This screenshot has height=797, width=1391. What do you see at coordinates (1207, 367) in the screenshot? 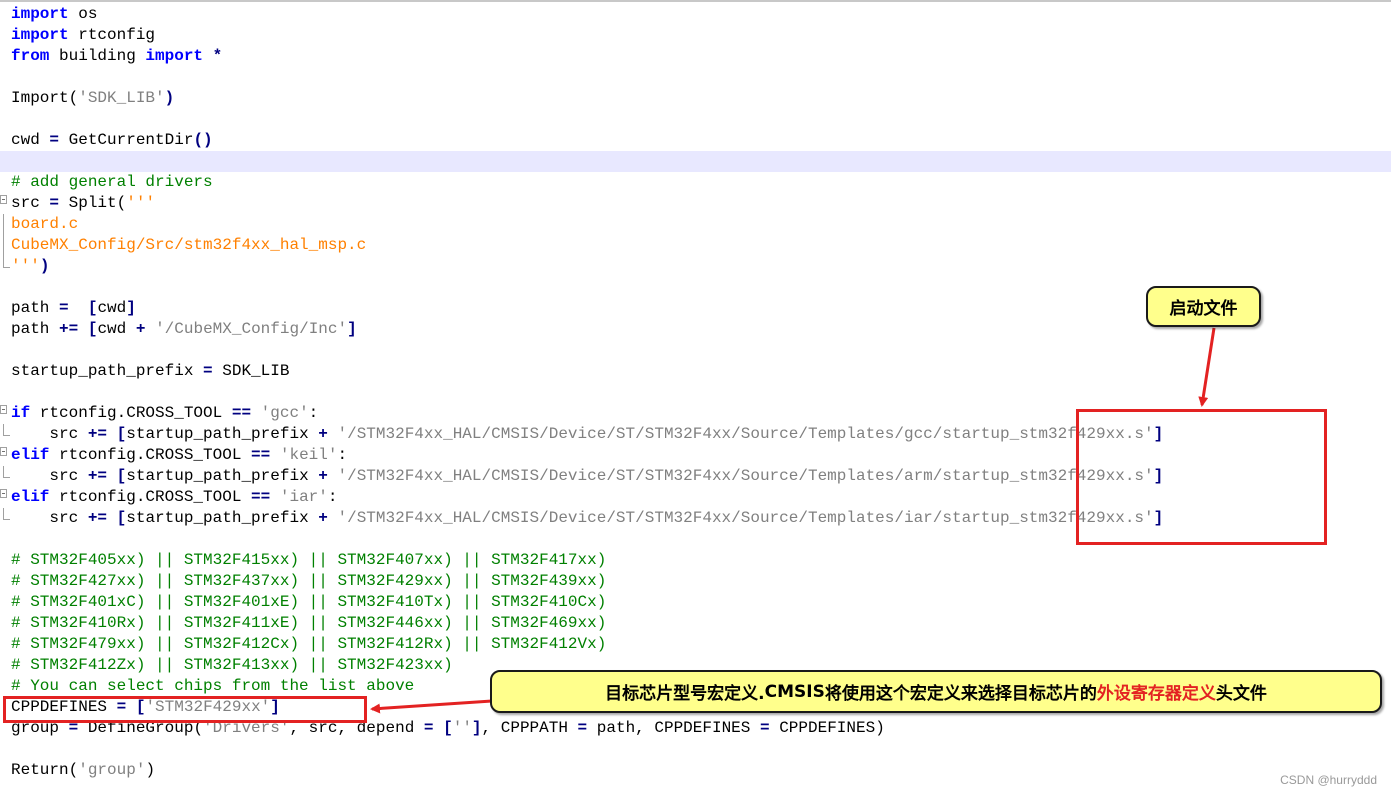
I see `startup-arrow` at bounding box center [1207, 367].